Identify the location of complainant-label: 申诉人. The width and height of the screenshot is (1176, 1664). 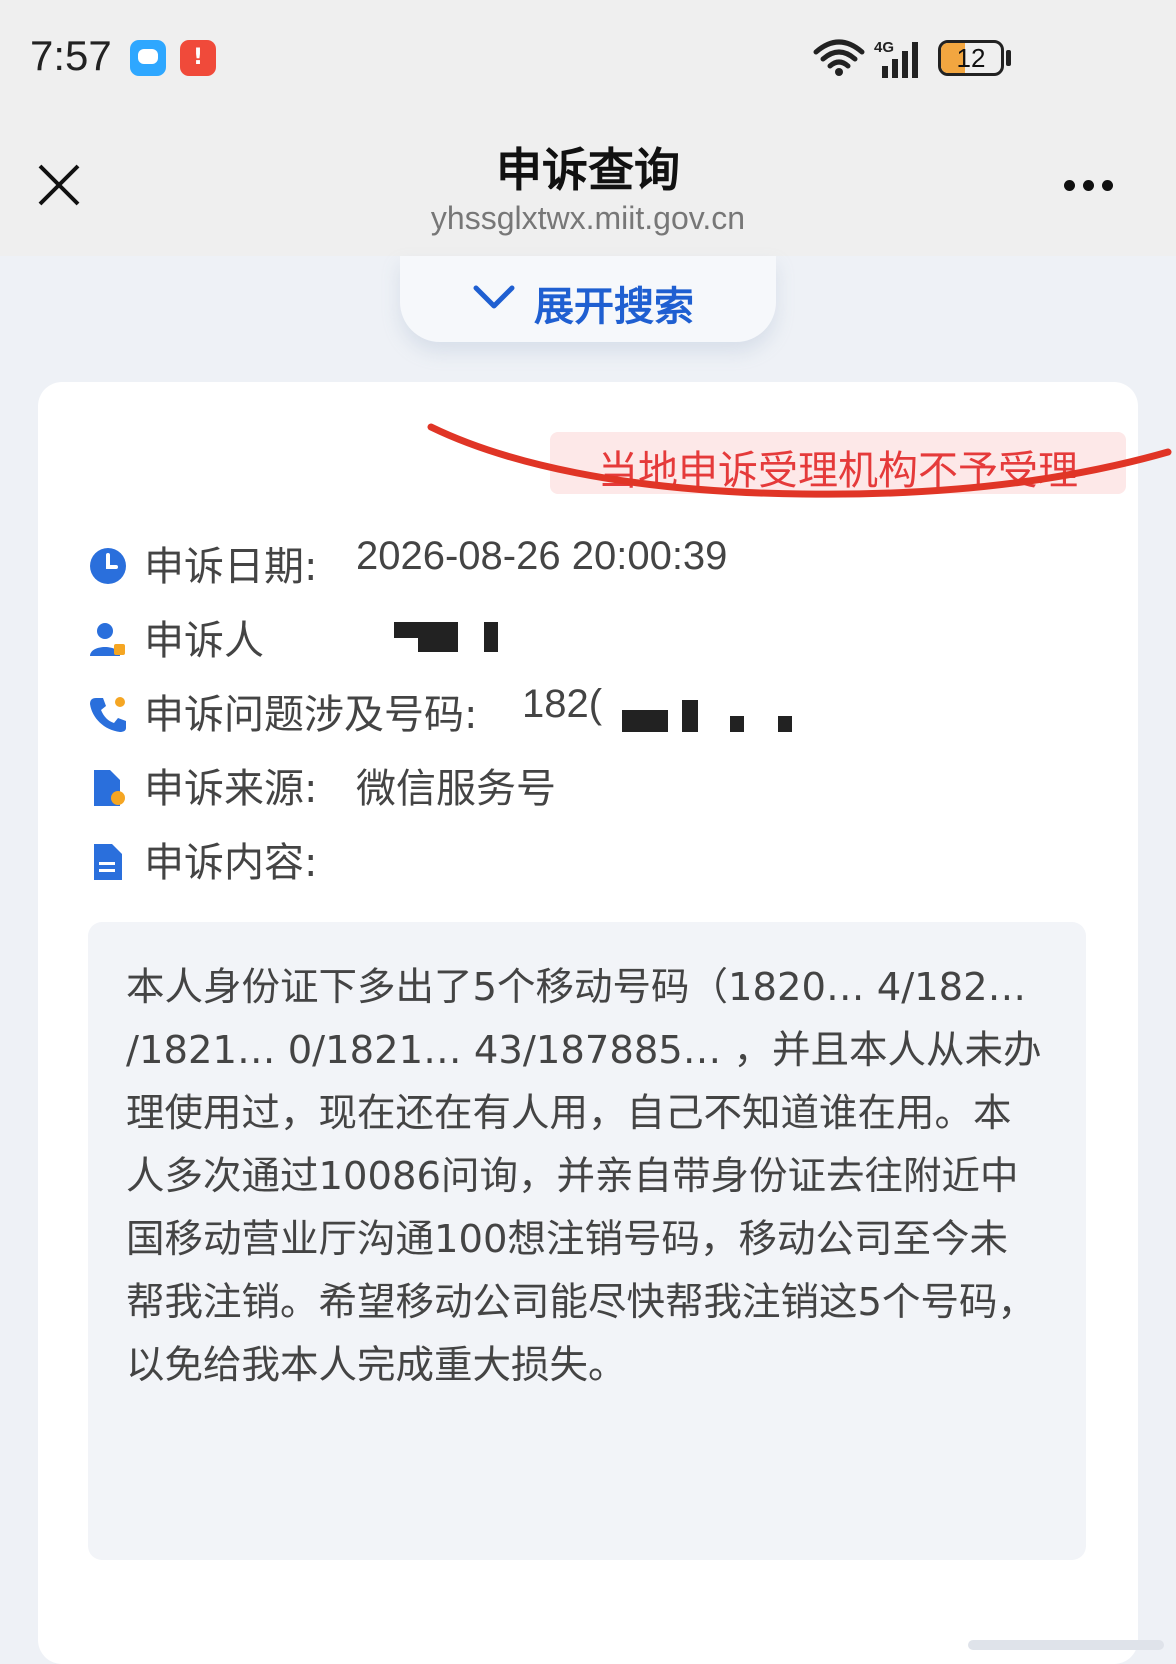
(204, 641).